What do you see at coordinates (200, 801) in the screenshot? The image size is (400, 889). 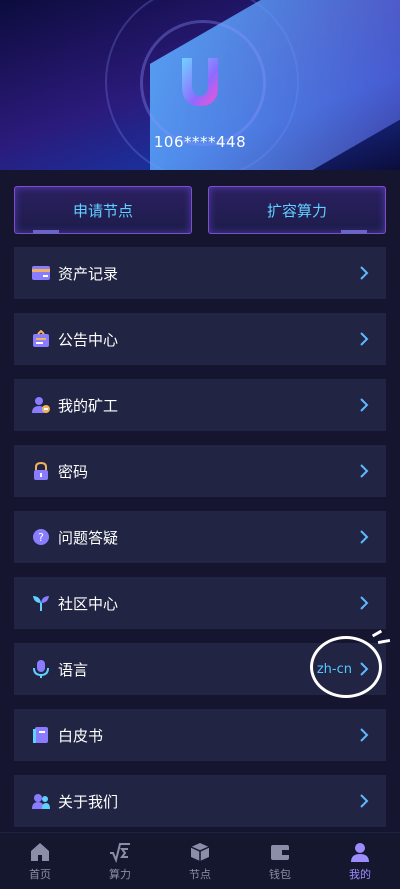 I see `menu-item-about-us: 关于我们` at bounding box center [200, 801].